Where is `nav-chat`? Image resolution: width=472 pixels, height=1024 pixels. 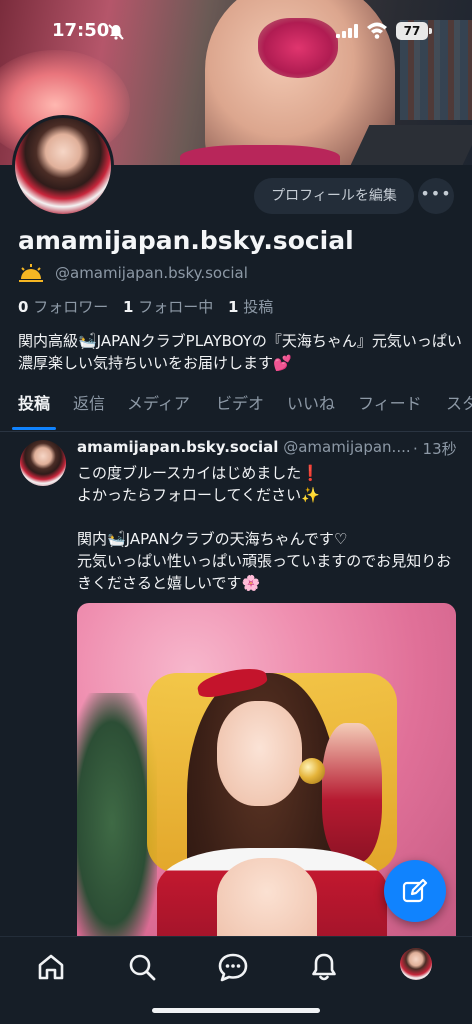
nav-chat is located at coordinates (233, 967).